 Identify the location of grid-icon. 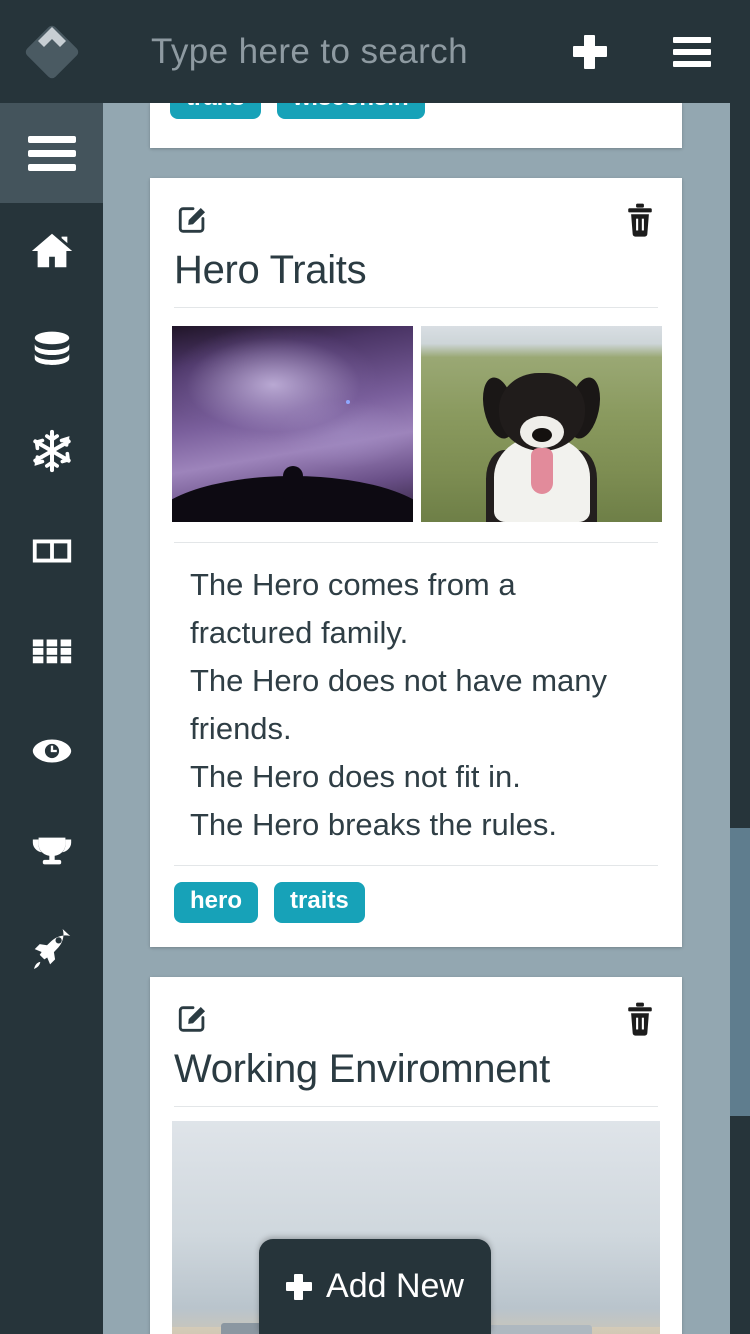
(52, 653).